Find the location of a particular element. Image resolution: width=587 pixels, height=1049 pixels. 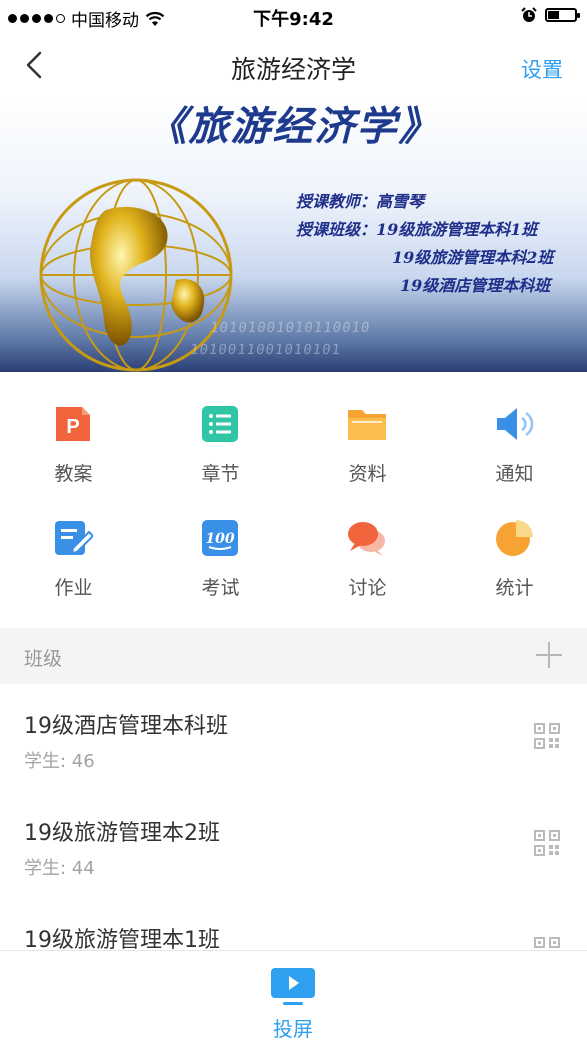

menu-item-exam: 100 考试 is located at coordinates (220, 564).